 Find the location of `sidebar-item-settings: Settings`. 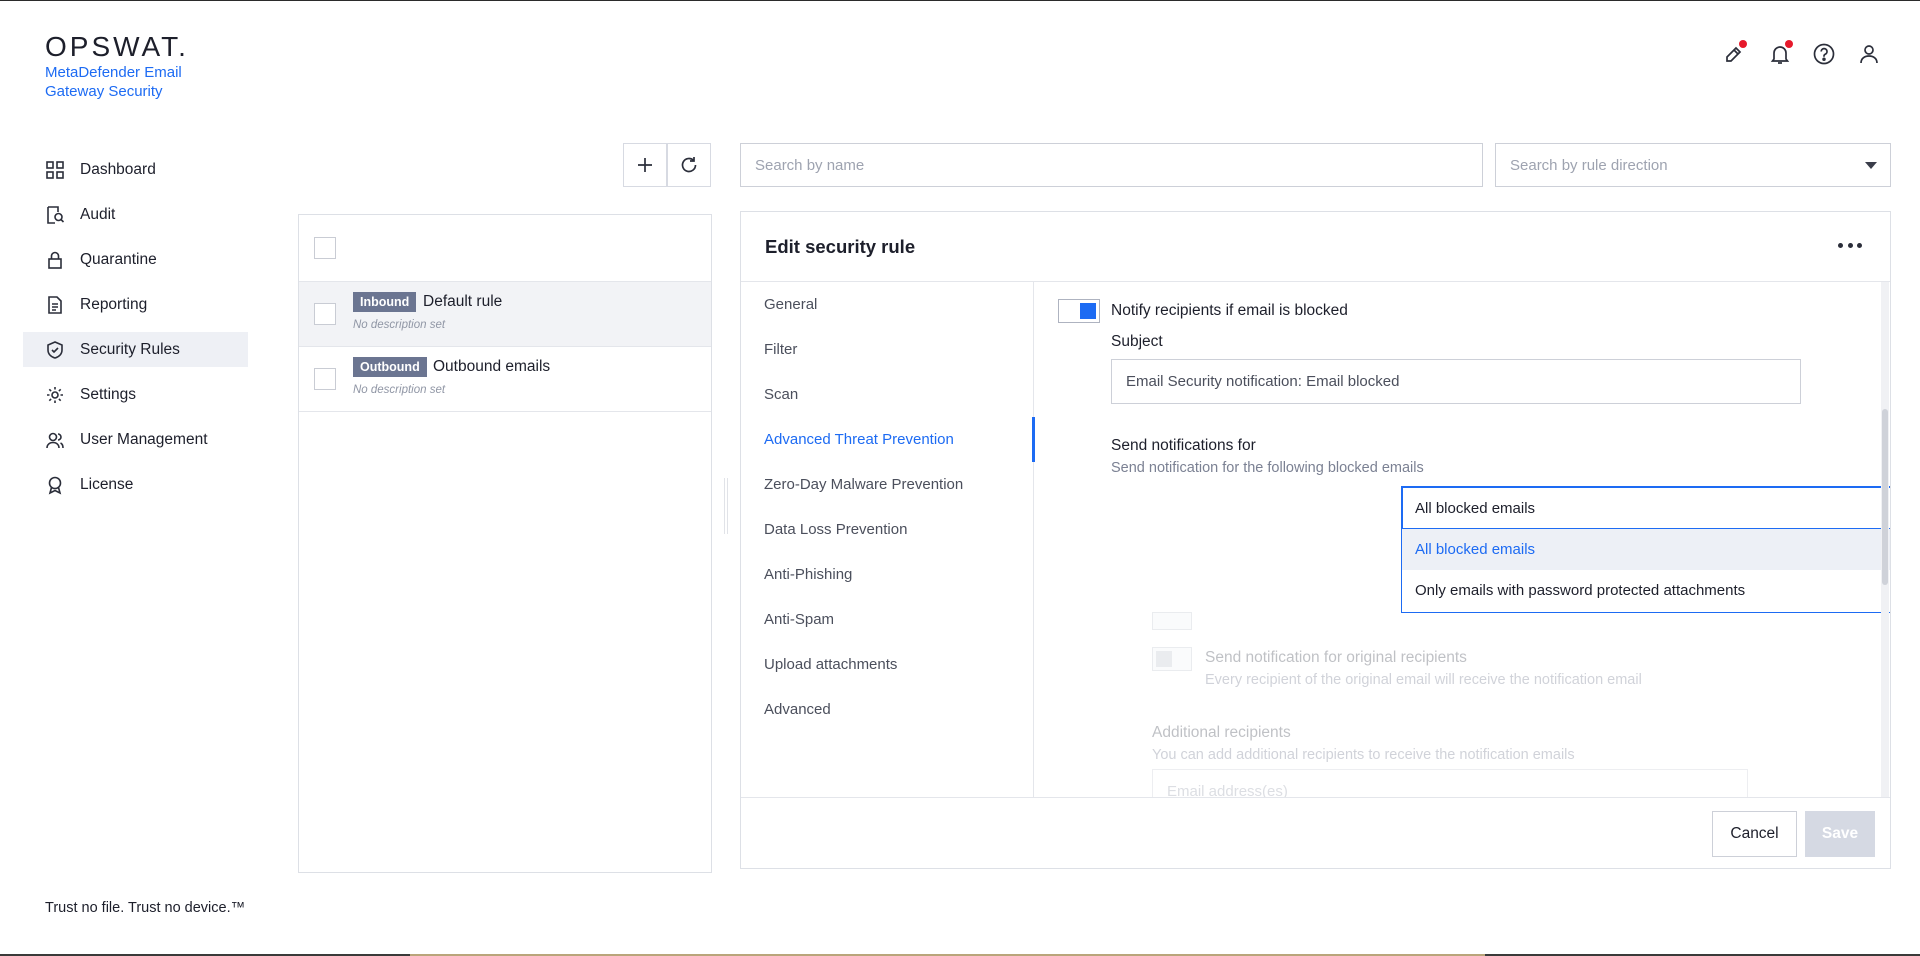

sidebar-item-settings: Settings is located at coordinates (135, 394).